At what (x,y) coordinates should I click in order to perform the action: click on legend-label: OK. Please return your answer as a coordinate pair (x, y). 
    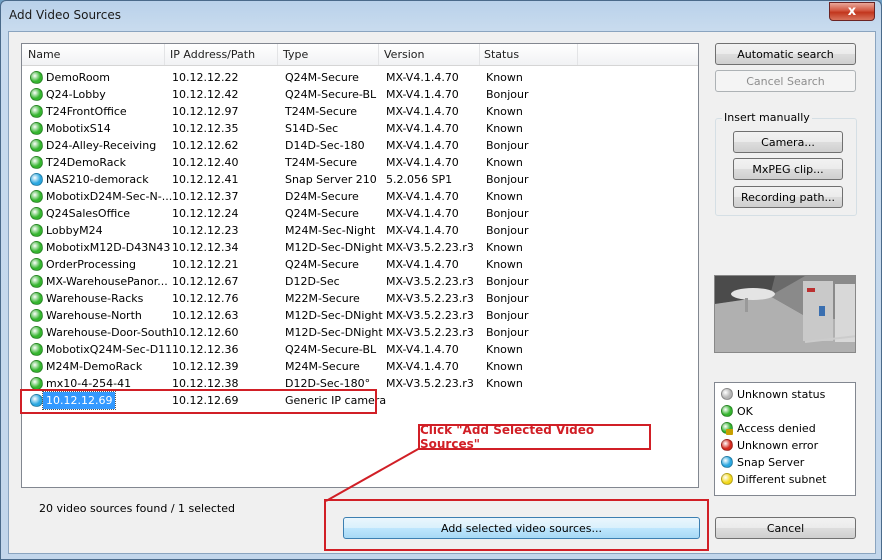
    Looking at the image, I should click on (745, 411).